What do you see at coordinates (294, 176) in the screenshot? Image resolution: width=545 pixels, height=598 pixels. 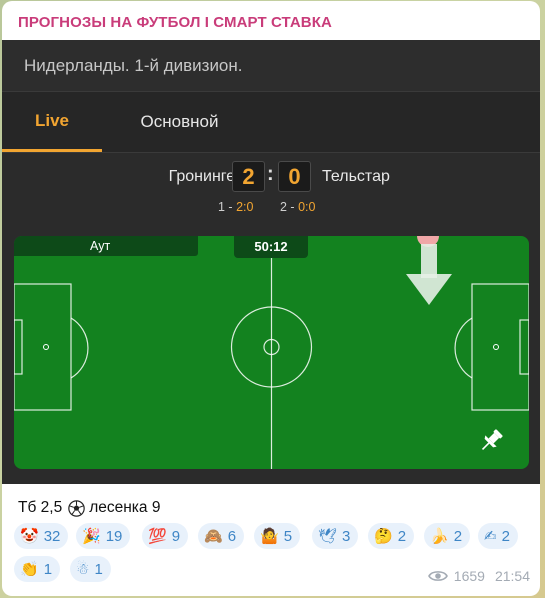 I see `away-score: 0` at bounding box center [294, 176].